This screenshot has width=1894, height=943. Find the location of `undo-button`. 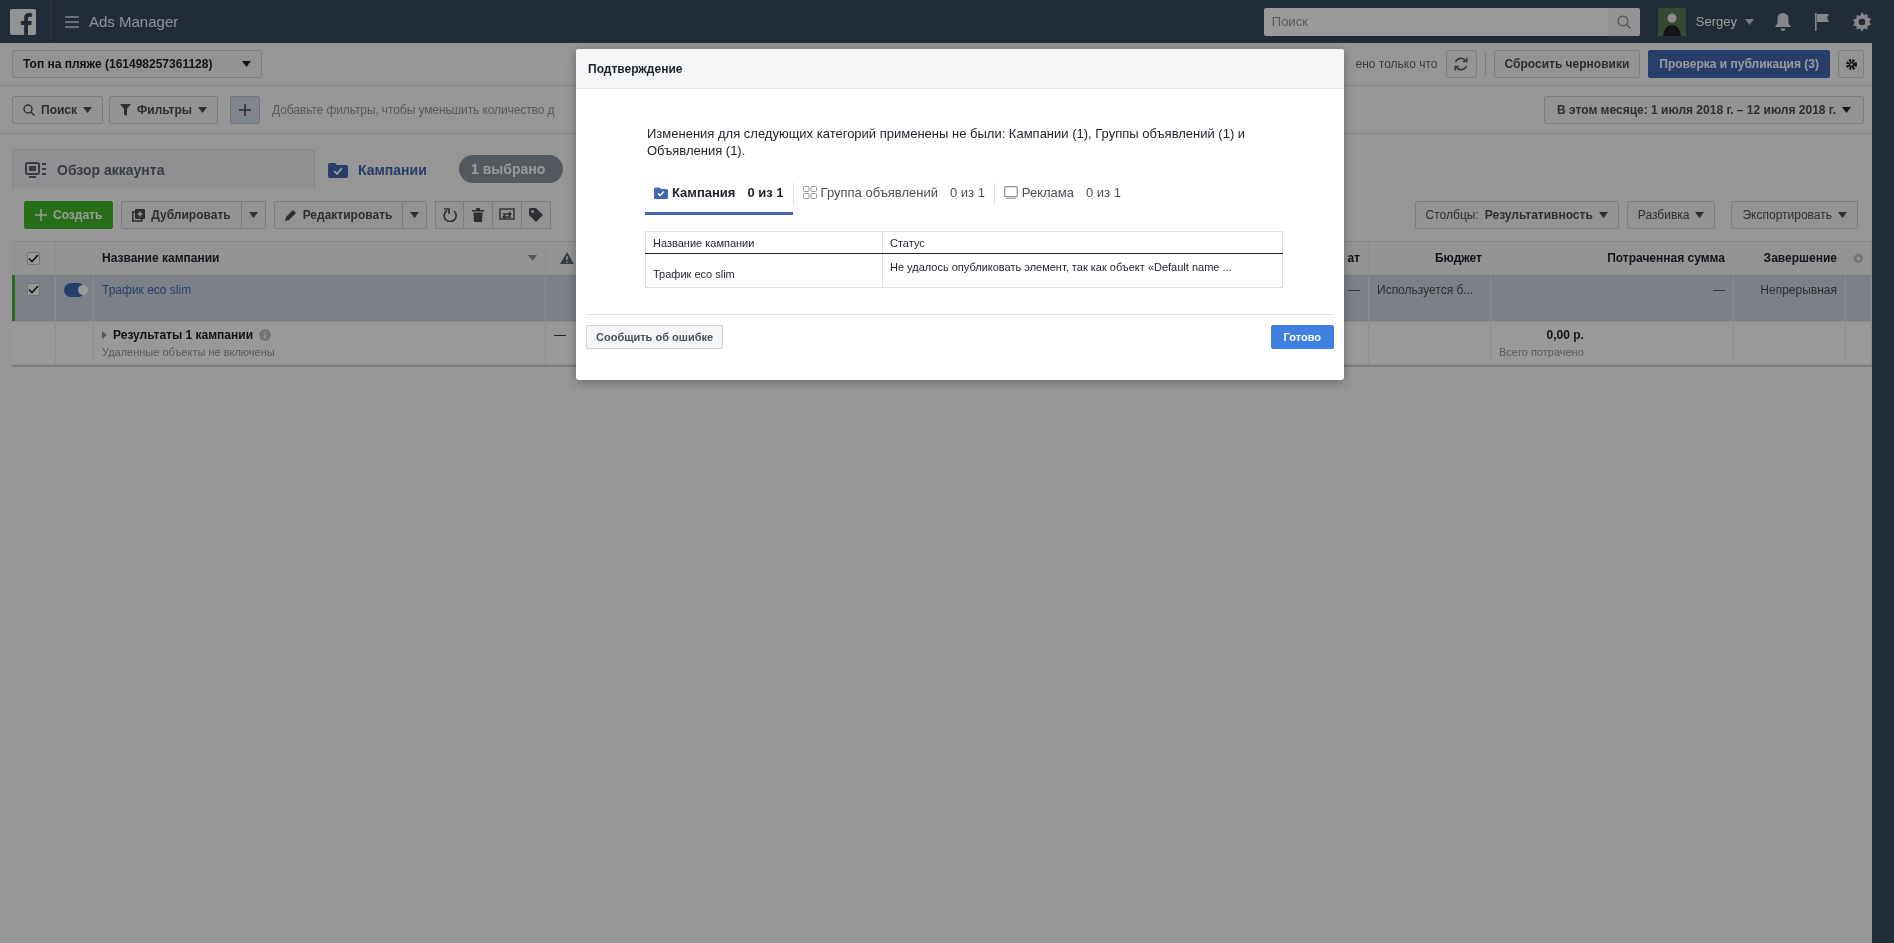

undo-button is located at coordinates (450, 215).